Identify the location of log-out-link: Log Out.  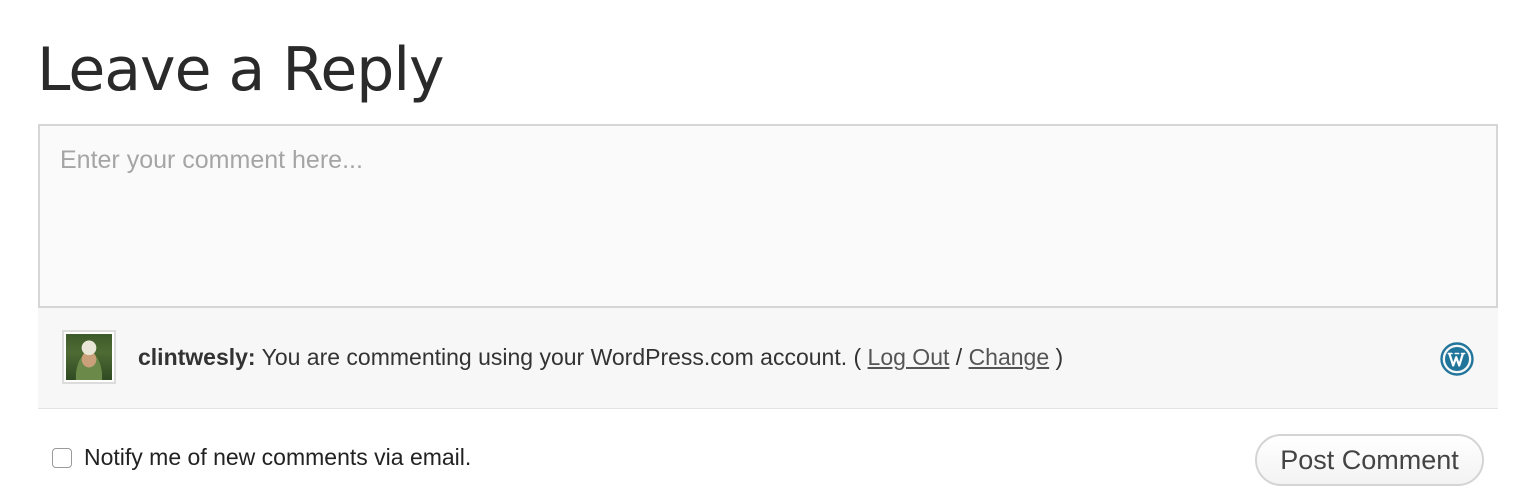
(909, 357).